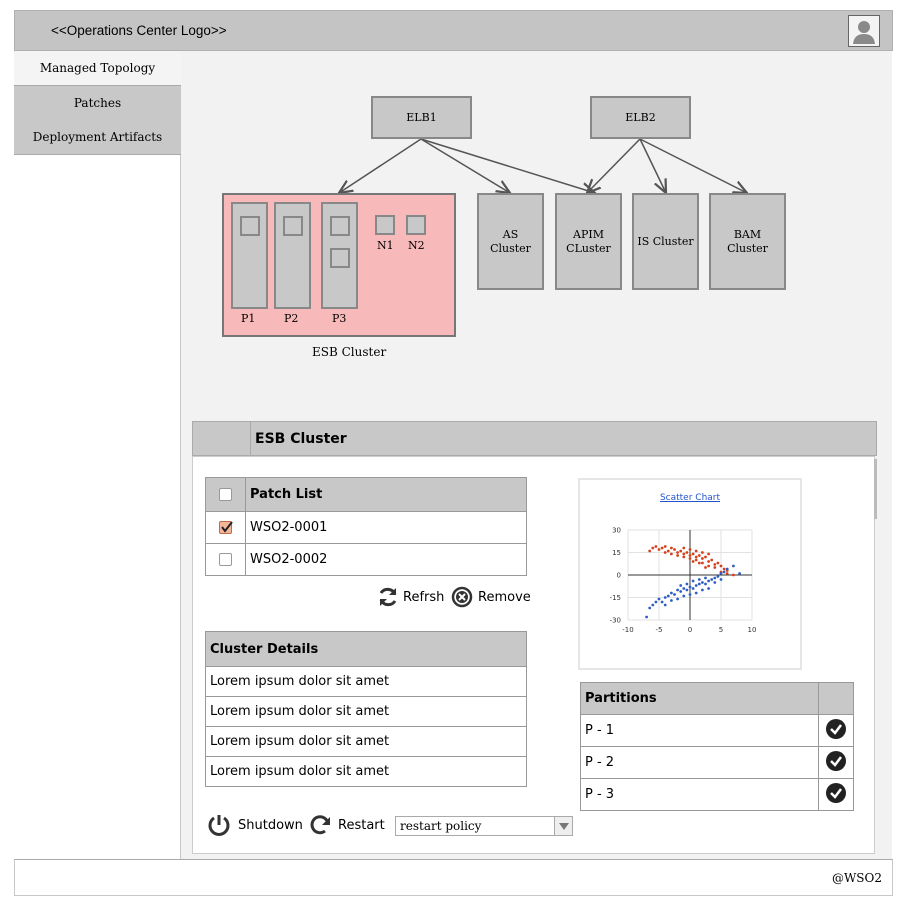 This screenshot has width=899, height=905. I want to click on chevron-down-icon, so click(564, 826).